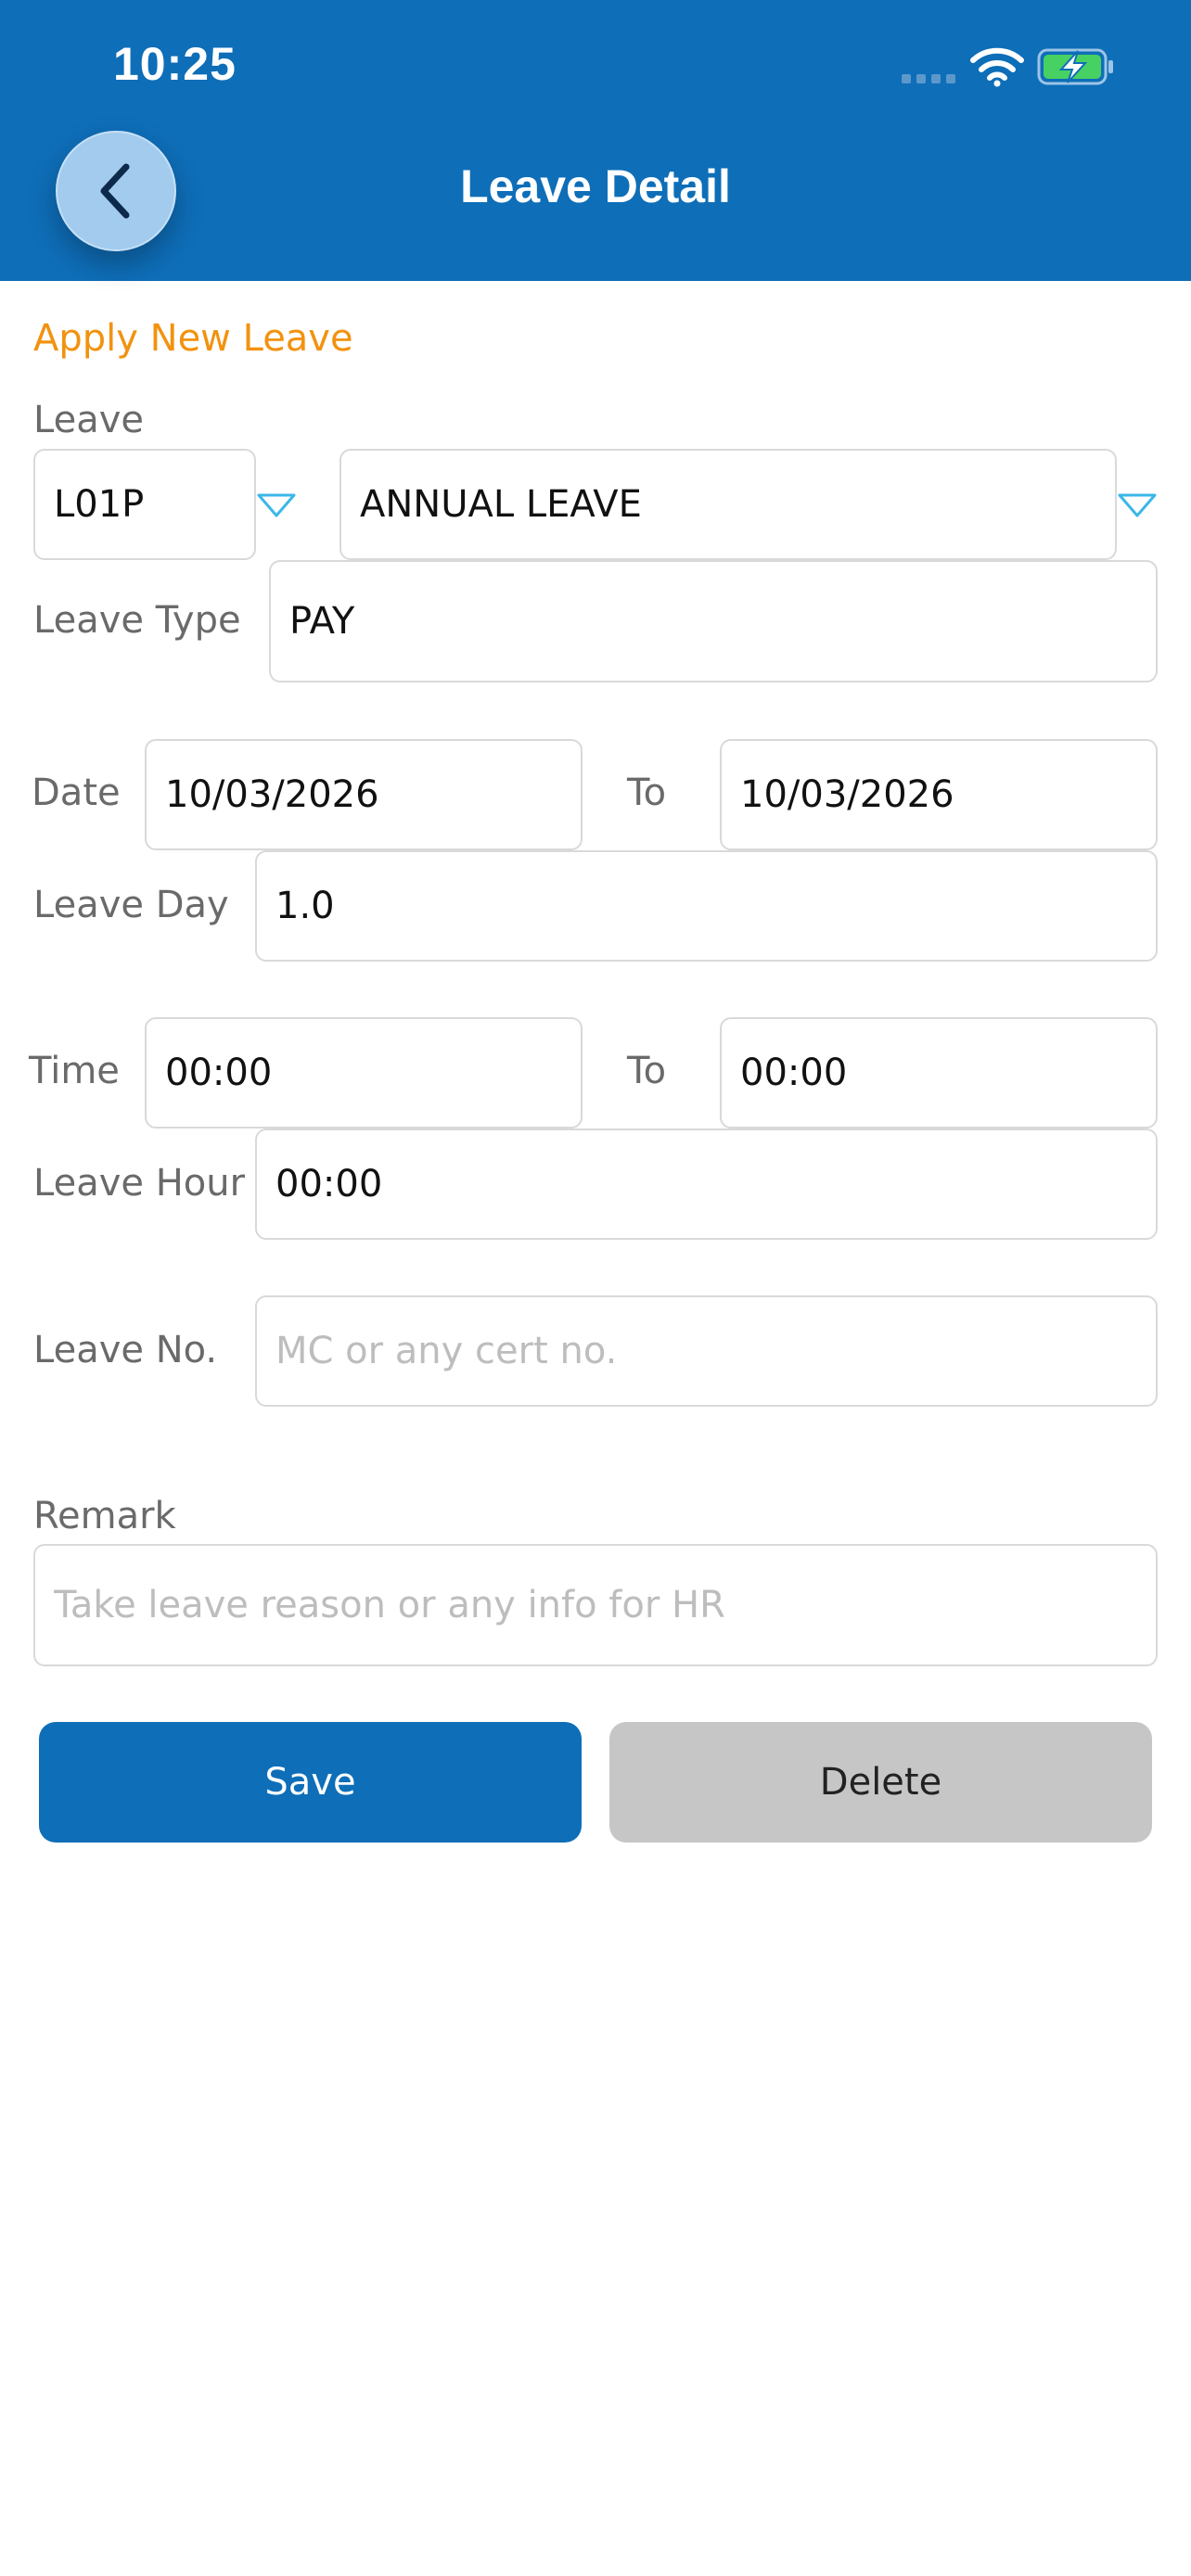 Image resolution: width=1191 pixels, height=2576 pixels. What do you see at coordinates (126, 1350) in the screenshot?
I see `leave-no-label: Leave No.` at bounding box center [126, 1350].